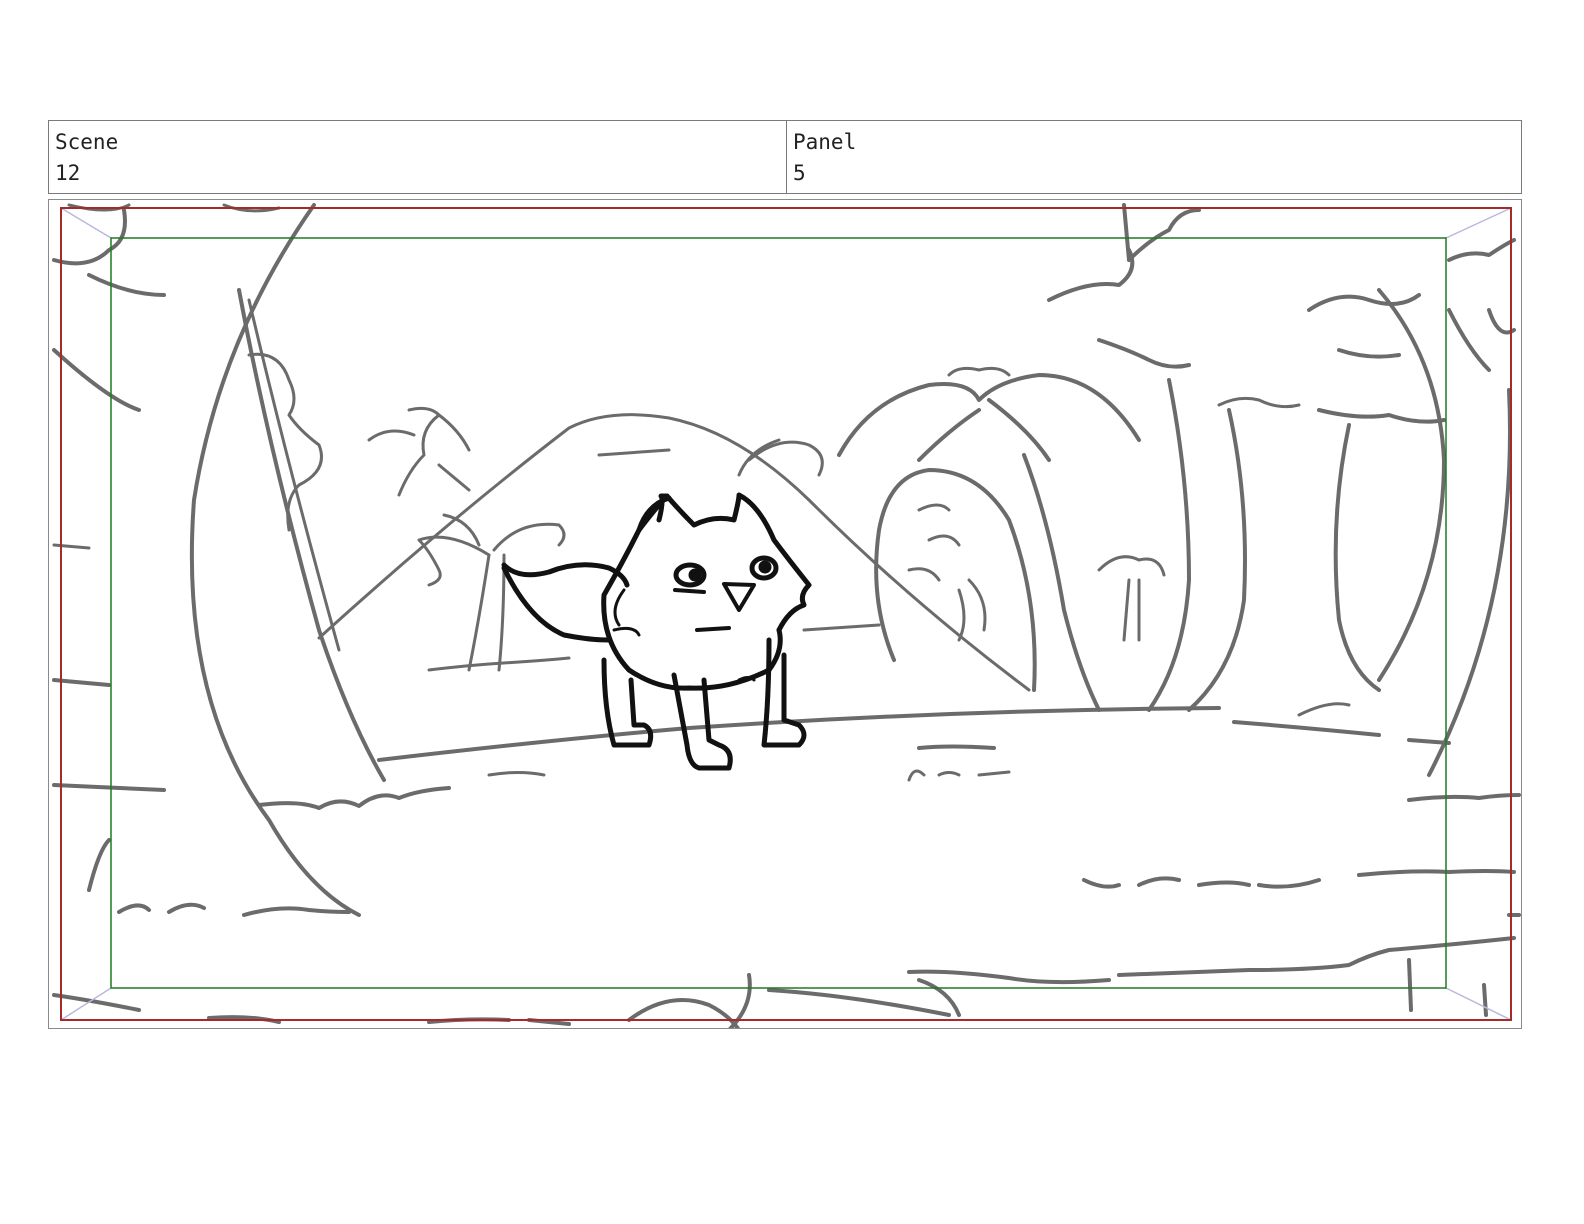 The width and height of the screenshot is (1584, 1224). I want to click on panel-cell: Panel 5, so click(1154, 157).